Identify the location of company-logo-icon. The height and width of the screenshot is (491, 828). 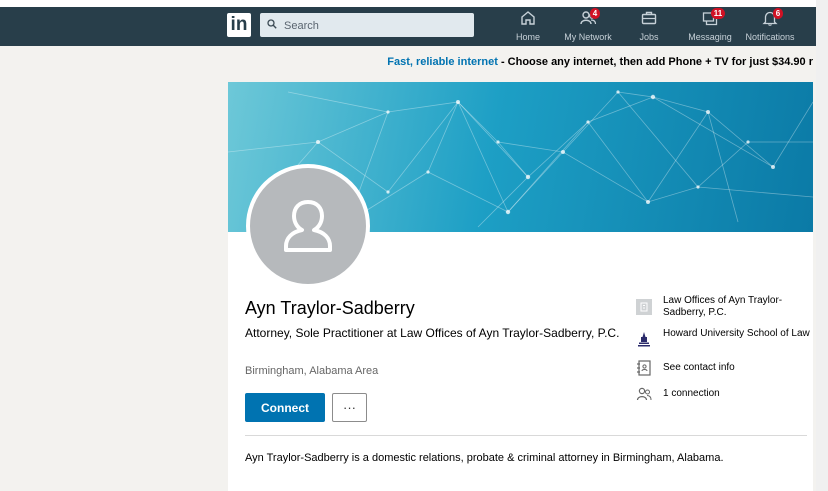
(644, 307).